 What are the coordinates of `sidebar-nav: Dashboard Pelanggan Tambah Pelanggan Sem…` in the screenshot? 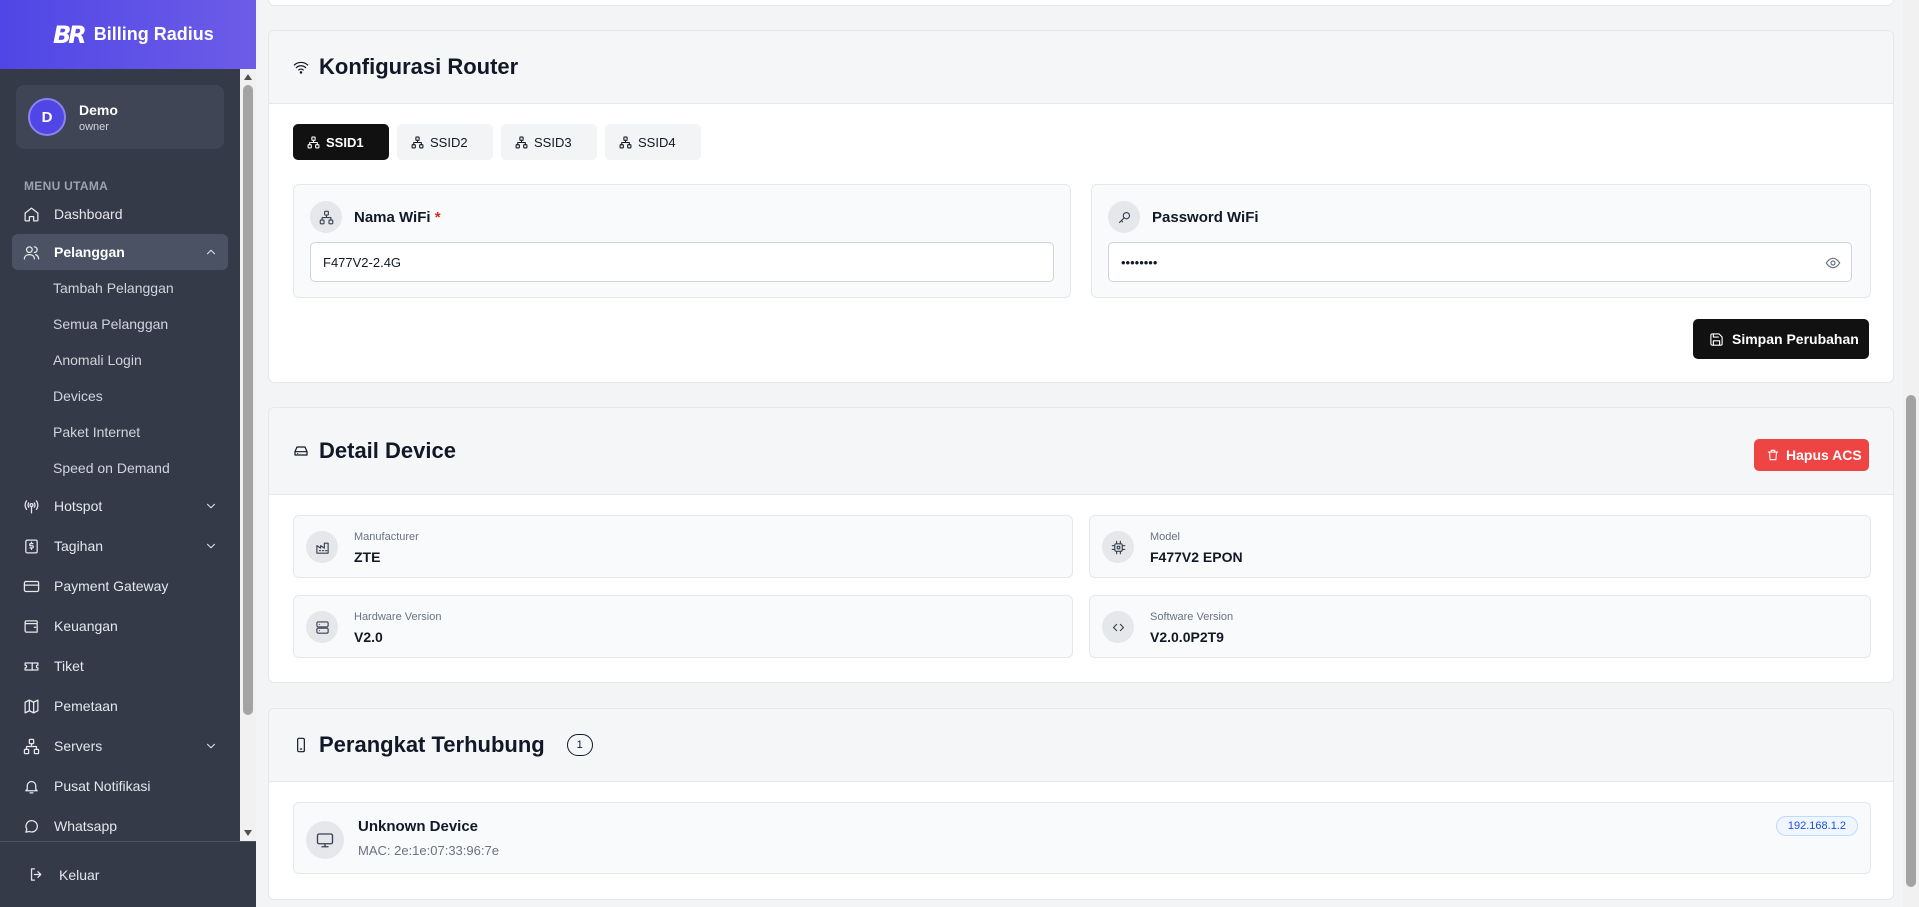 It's located at (120, 517).